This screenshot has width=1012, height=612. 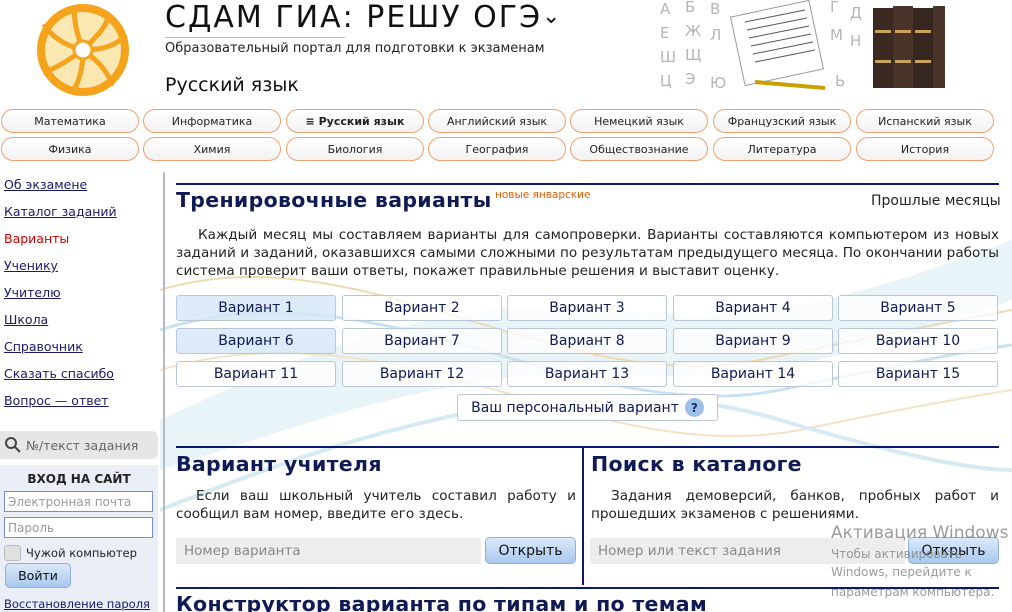 I want to click on section-rule-teacher, so click(x=587, y=447).